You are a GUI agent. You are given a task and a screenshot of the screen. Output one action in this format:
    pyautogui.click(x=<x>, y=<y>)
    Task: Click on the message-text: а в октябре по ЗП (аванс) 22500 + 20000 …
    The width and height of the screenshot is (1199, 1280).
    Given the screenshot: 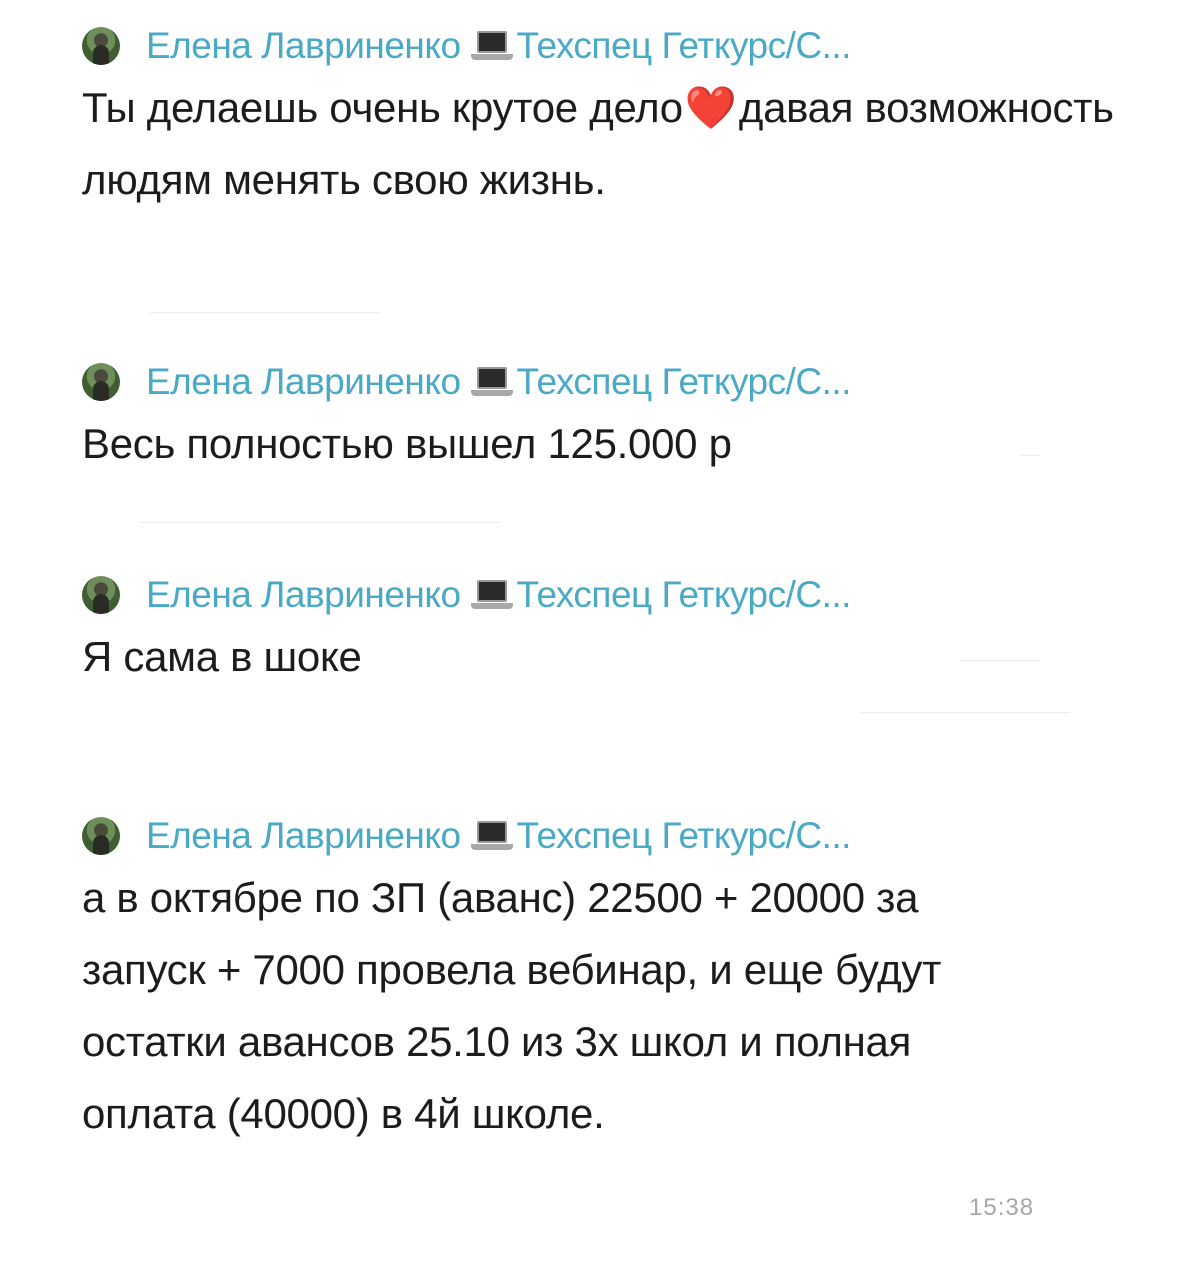 What is the action you would take?
    pyautogui.click(x=512, y=1005)
    